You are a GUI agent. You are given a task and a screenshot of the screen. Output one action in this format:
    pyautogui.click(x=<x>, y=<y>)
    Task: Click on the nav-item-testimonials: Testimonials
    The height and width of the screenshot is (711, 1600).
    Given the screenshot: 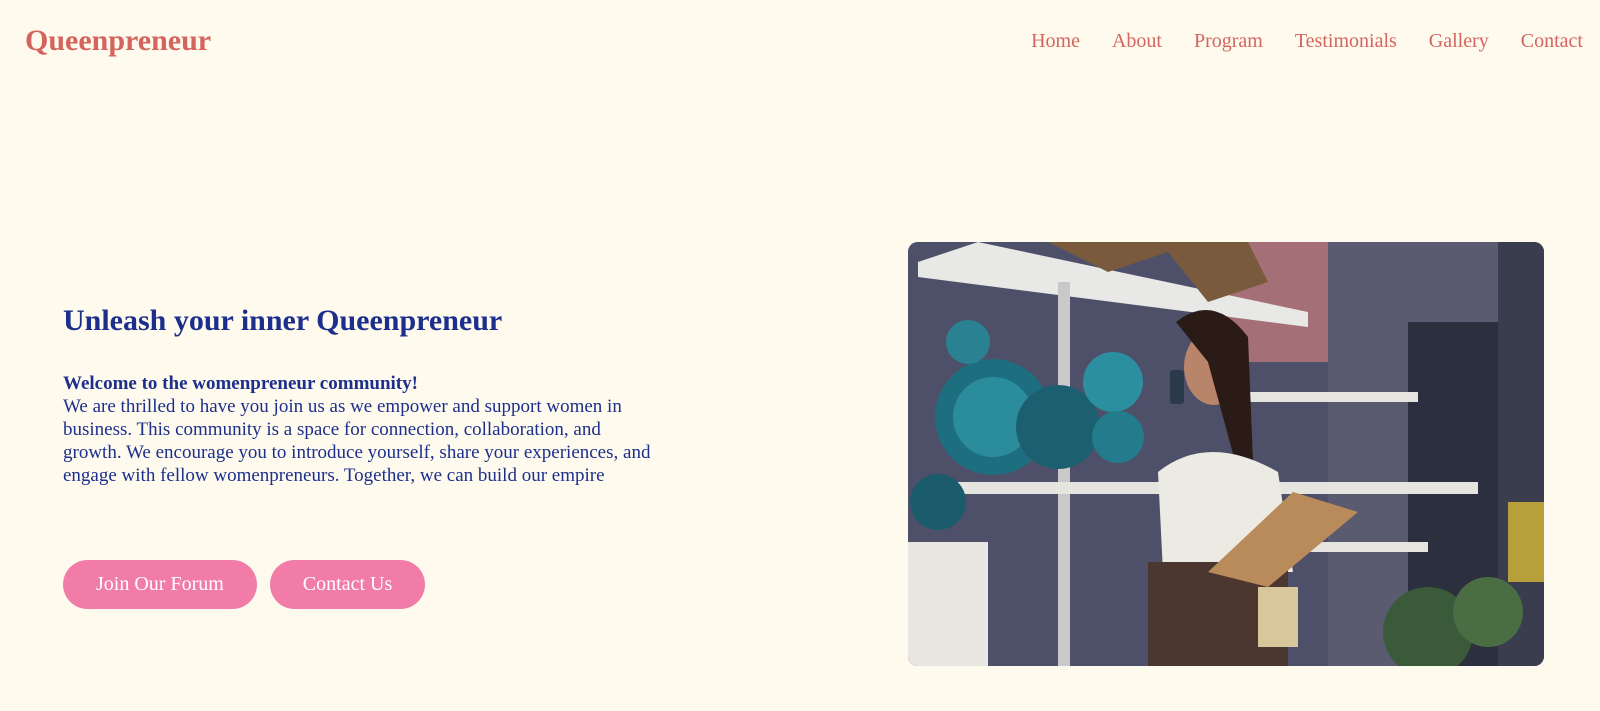 What is the action you would take?
    pyautogui.click(x=1346, y=41)
    